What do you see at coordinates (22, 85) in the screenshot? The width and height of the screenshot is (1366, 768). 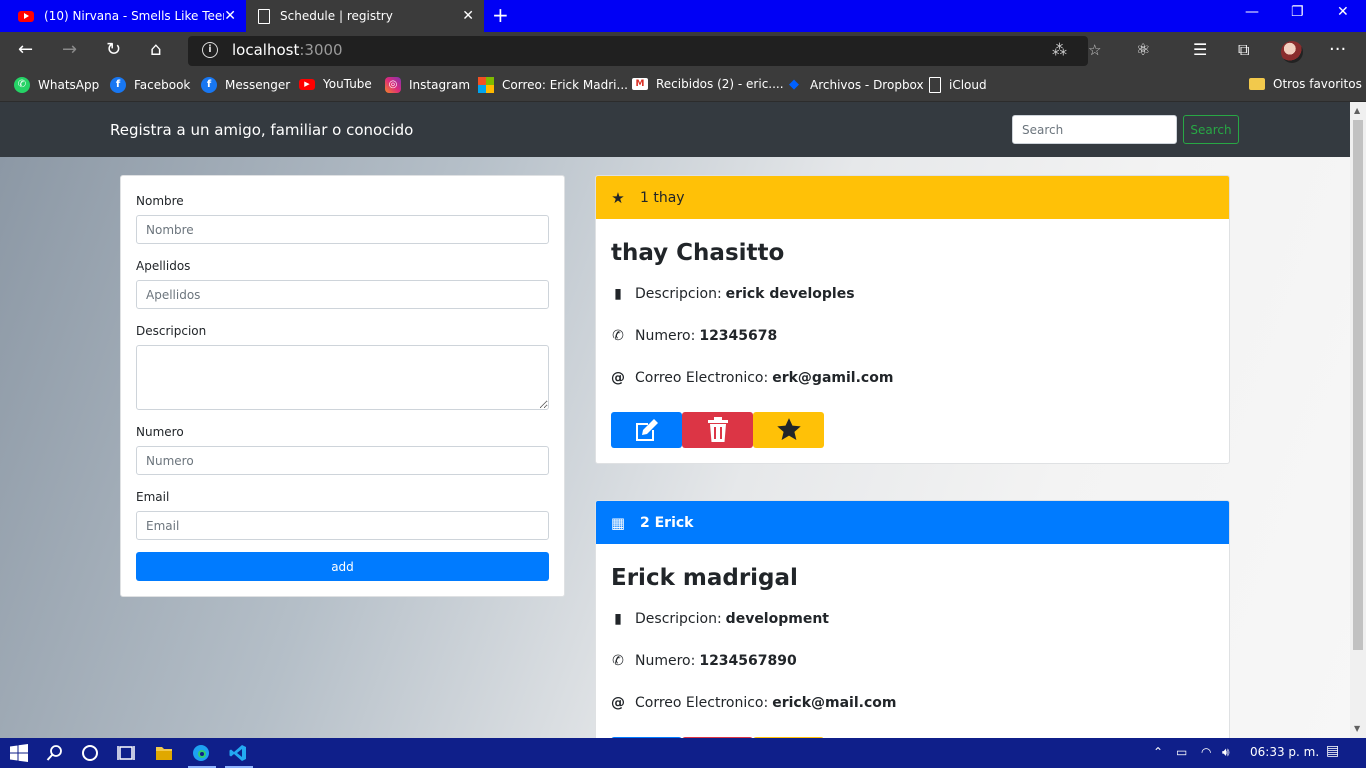 I see `whatsapp-icon: ✆` at bounding box center [22, 85].